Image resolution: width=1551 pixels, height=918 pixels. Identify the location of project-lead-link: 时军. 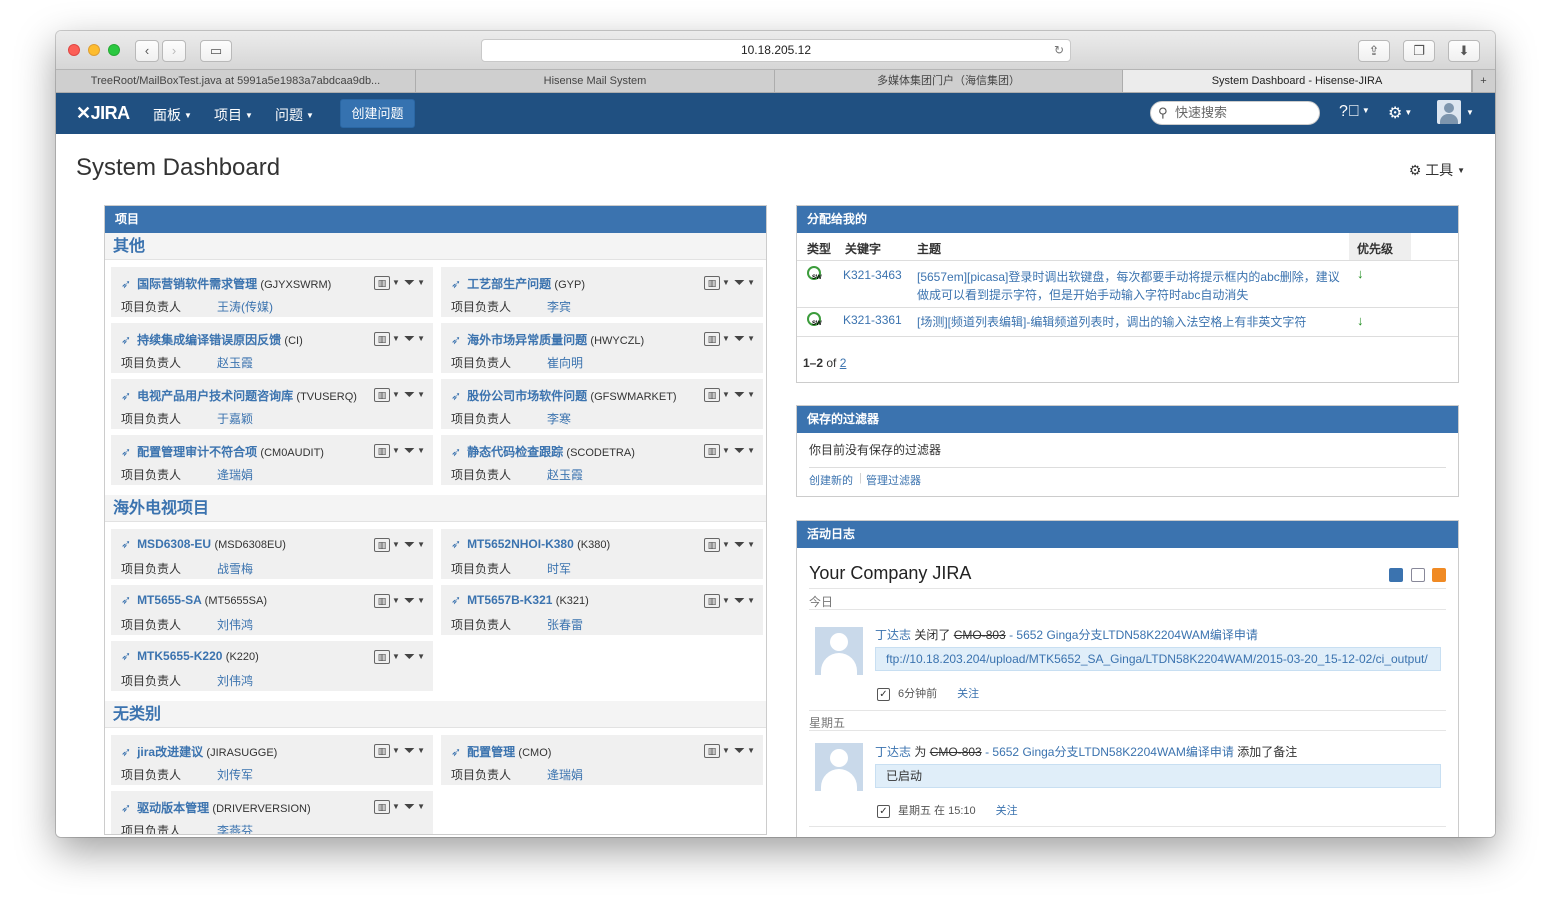
(559, 568).